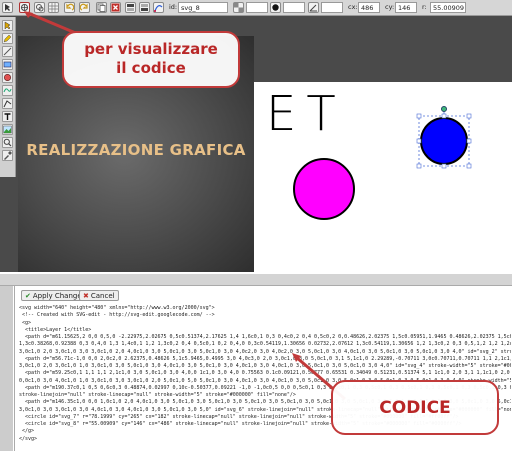 This screenshot has height=451, width=512. What do you see at coordinates (382, 163) in the screenshot?
I see `canvas-shapes` at bounding box center [382, 163].